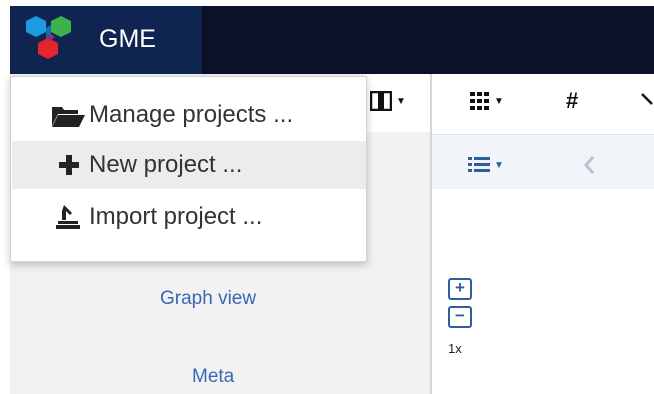 The image size is (654, 394). I want to click on zoom-in-button: +, so click(460, 289).